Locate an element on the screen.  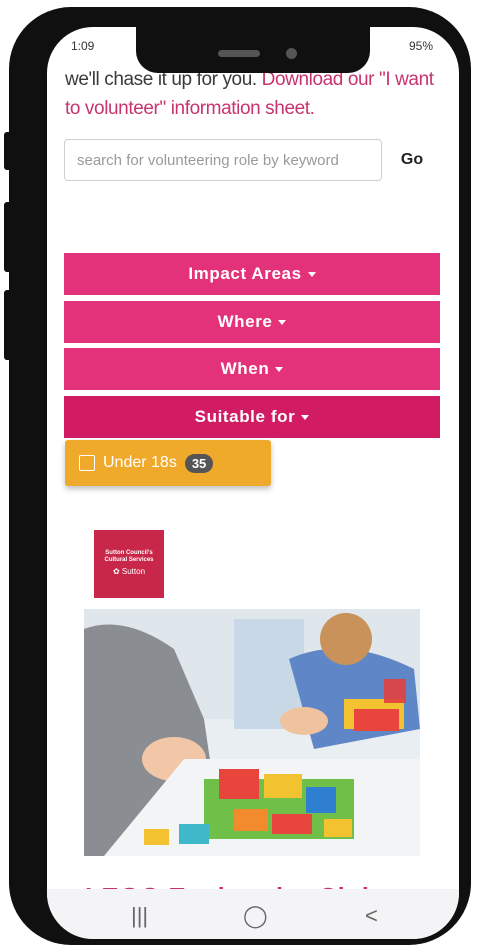
logo-emblem: ✿ Sutton is located at coordinates (129, 571).